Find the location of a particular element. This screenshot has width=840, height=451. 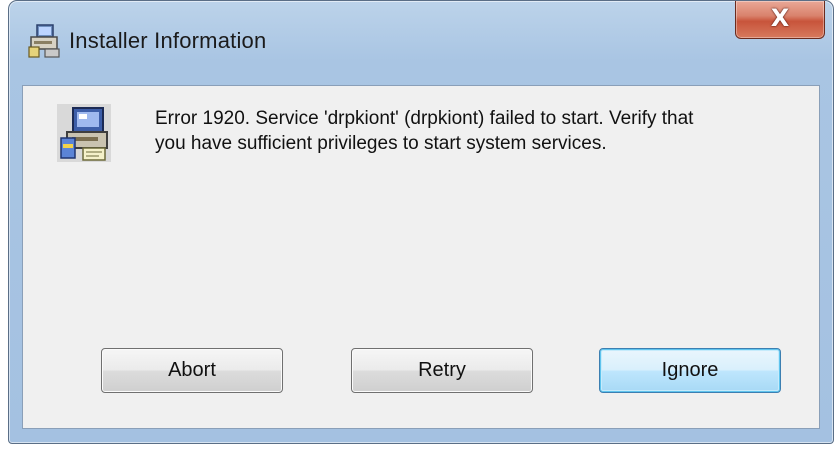

installer-icon is located at coordinates (45, 40).